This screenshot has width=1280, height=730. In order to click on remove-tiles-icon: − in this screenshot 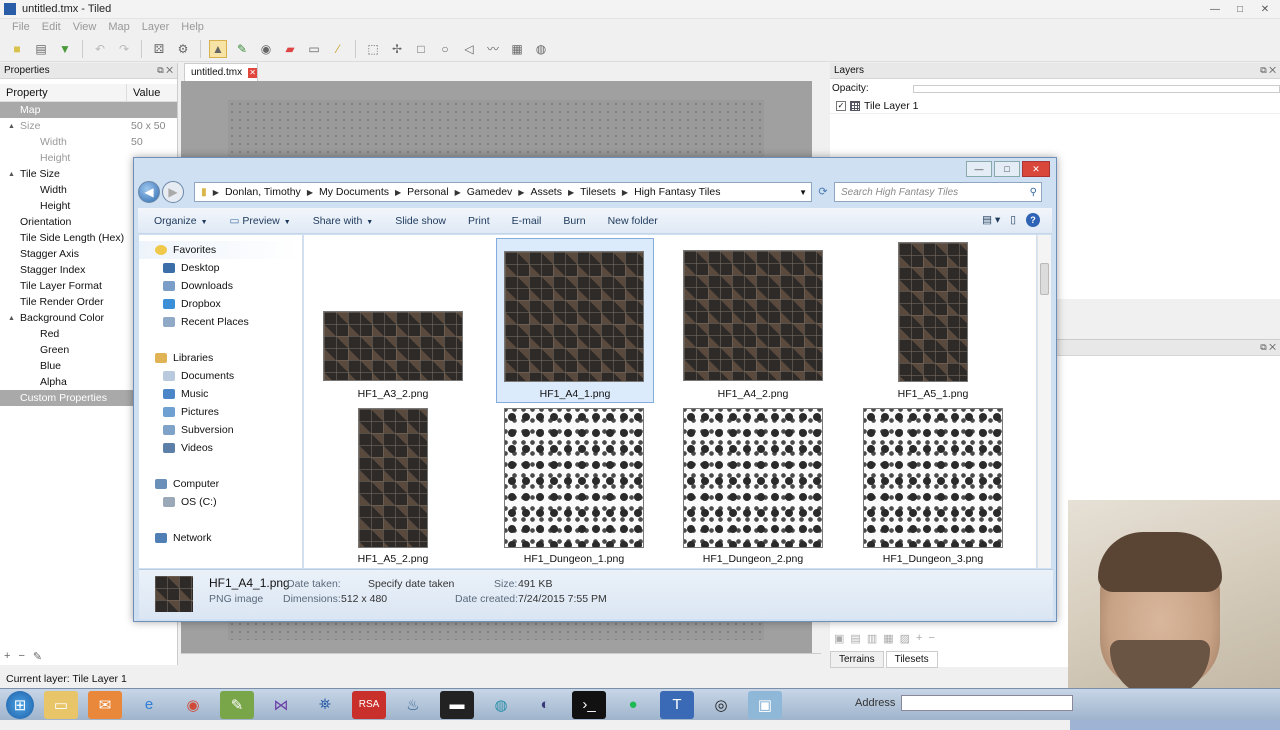, I will do `click(931, 638)`.